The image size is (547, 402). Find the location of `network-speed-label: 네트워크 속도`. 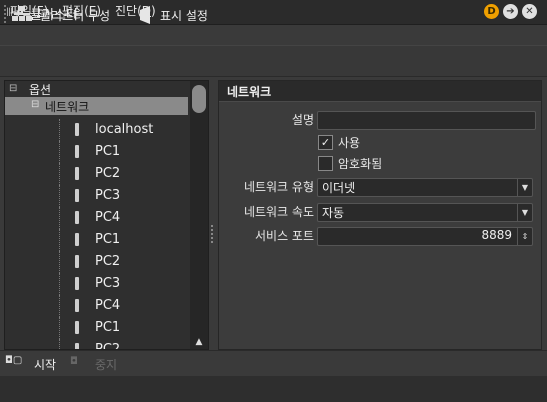

network-speed-label: 네트워크 속도 is located at coordinates (278, 212).